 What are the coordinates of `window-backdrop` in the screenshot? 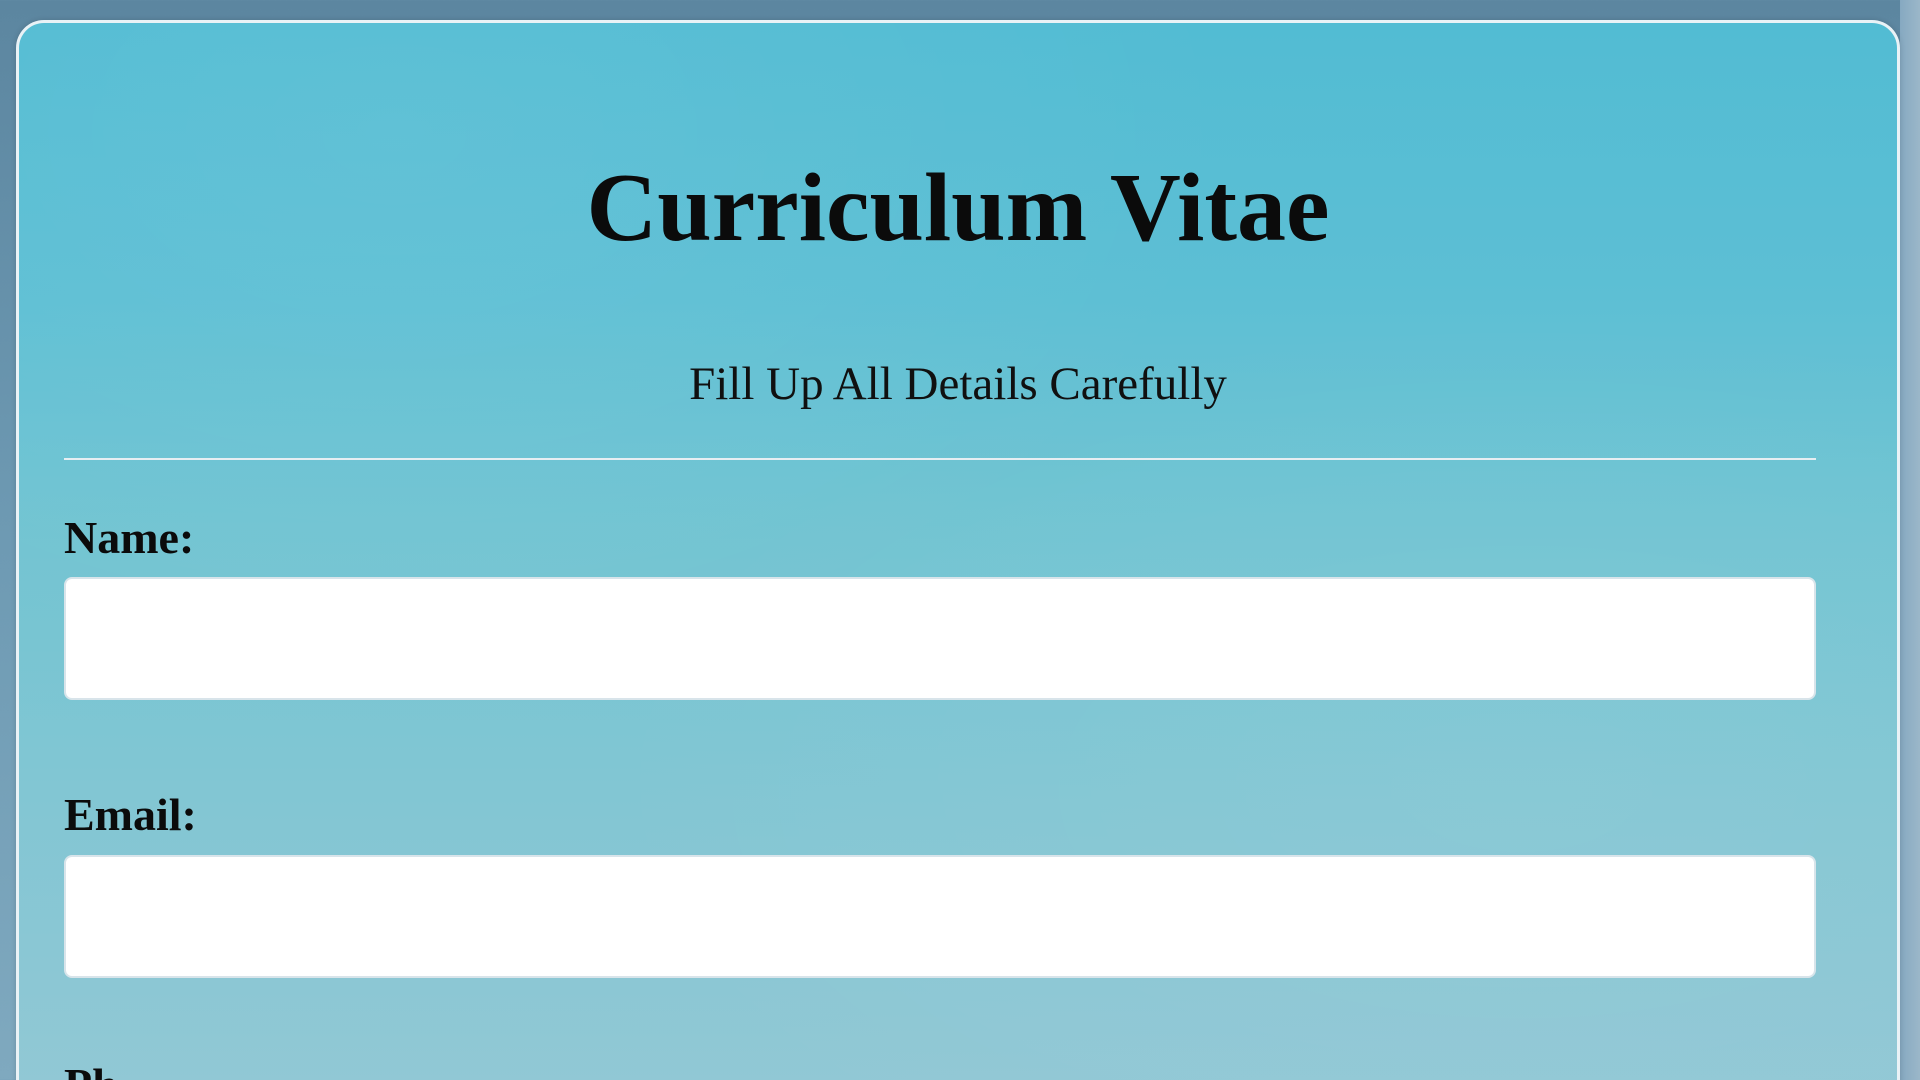 It's located at (1910, 540).